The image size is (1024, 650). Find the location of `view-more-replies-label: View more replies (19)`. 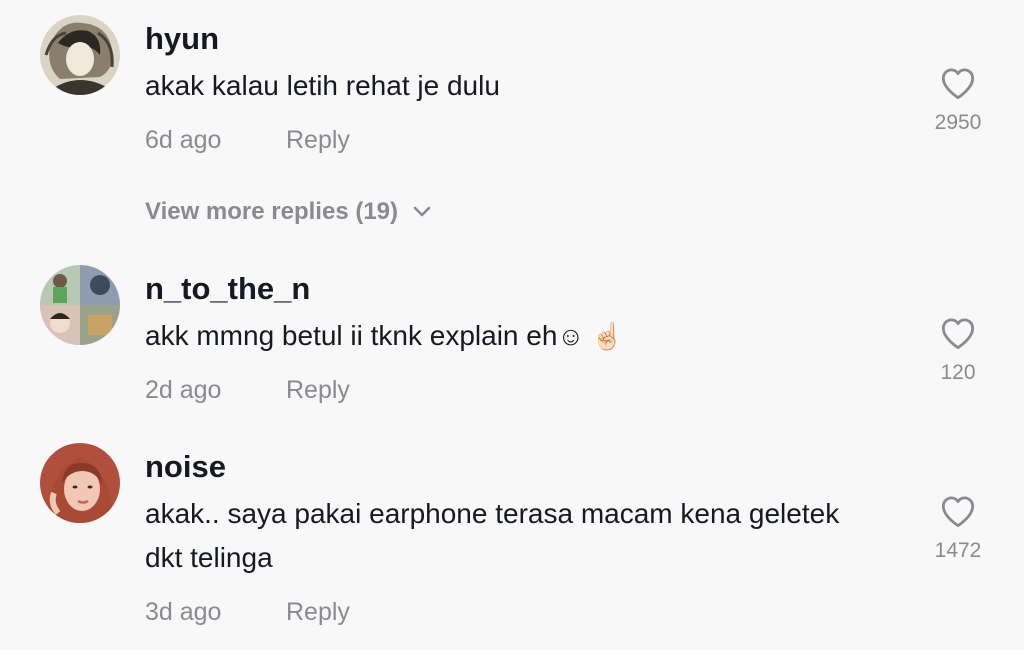

view-more-replies-label: View more replies (19) is located at coordinates (272, 211).